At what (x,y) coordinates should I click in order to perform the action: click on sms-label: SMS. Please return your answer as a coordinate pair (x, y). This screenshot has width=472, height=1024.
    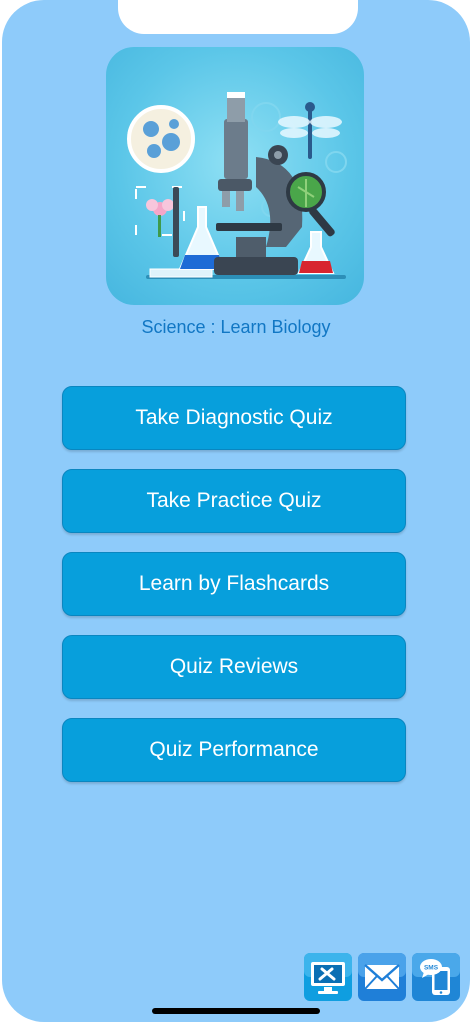
    Looking at the image, I should click on (431, 968).